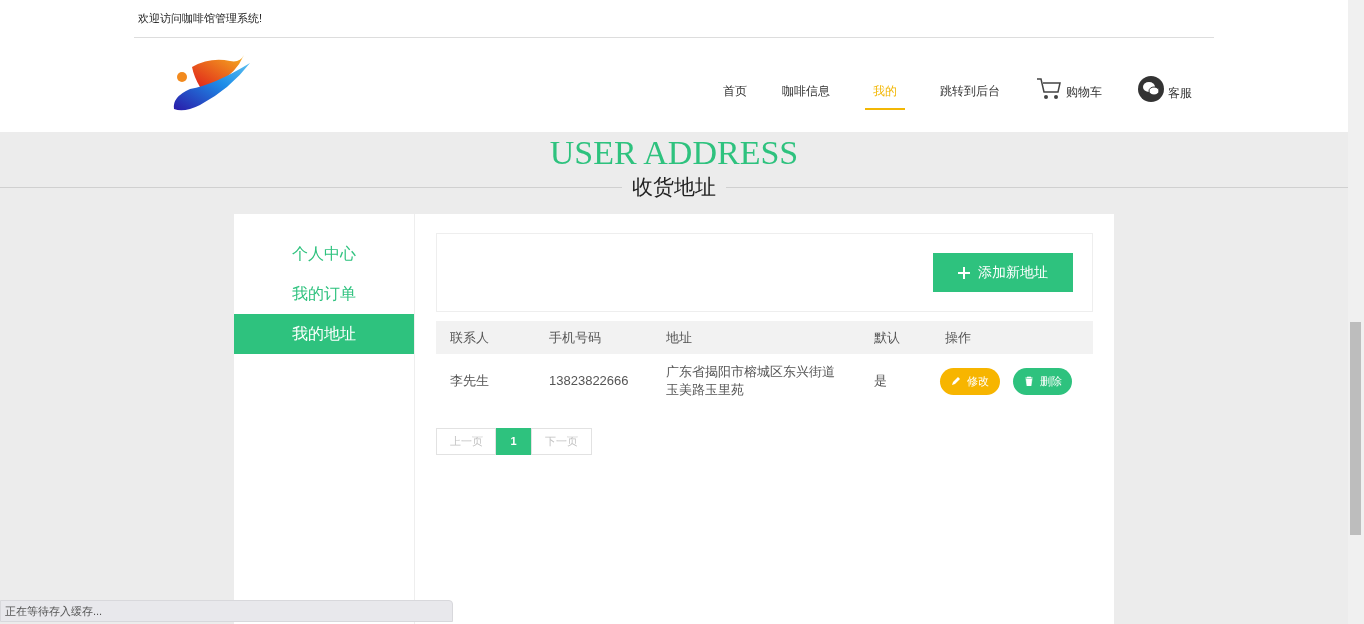  I want to click on heading-english: USER ADDRESS, so click(674, 153).